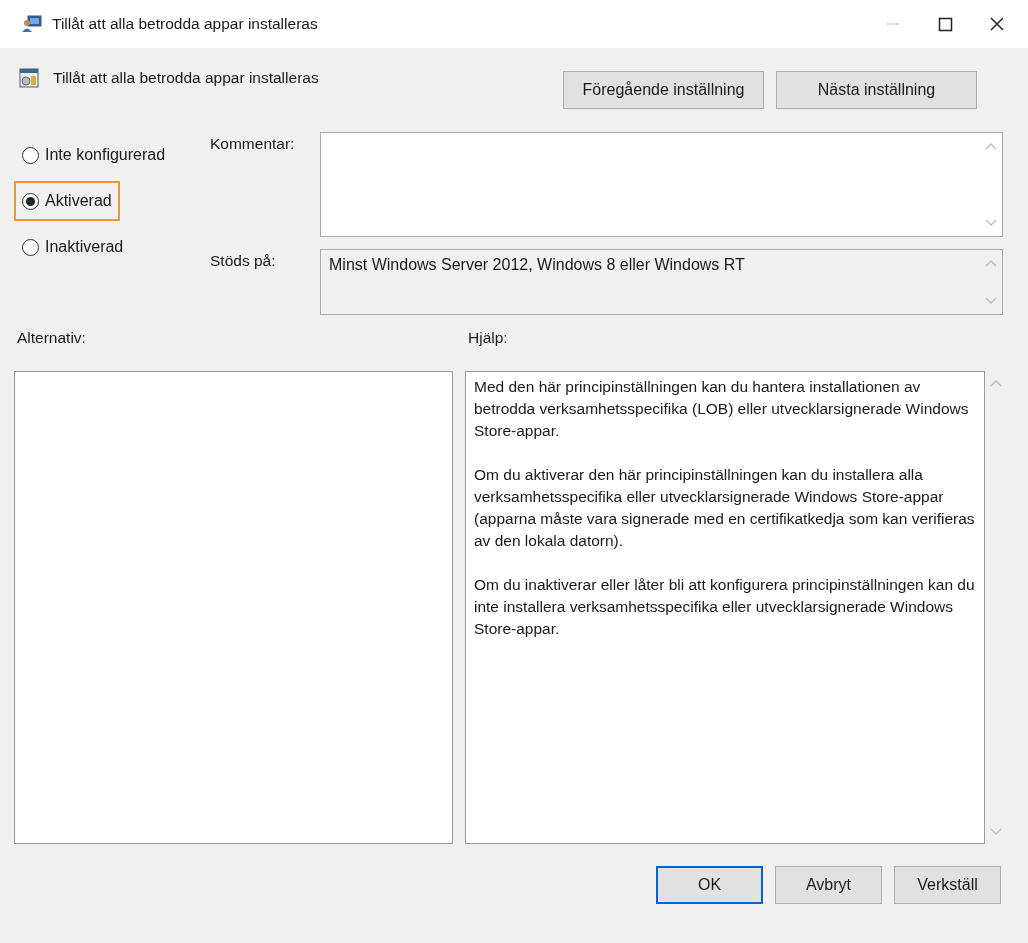  Describe the element at coordinates (876, 90) in the screenshot. I see `setting-nav-button: Nästa inställning` at that location.